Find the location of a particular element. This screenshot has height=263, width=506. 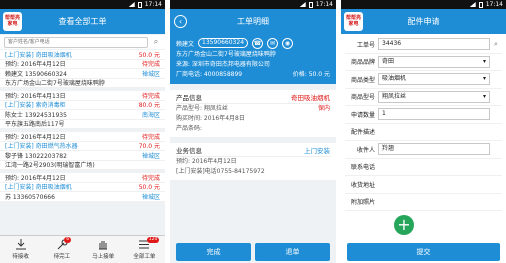

product-section-title: 产品信息 奇田吸油烟机 is located at coordinates (253, 98).